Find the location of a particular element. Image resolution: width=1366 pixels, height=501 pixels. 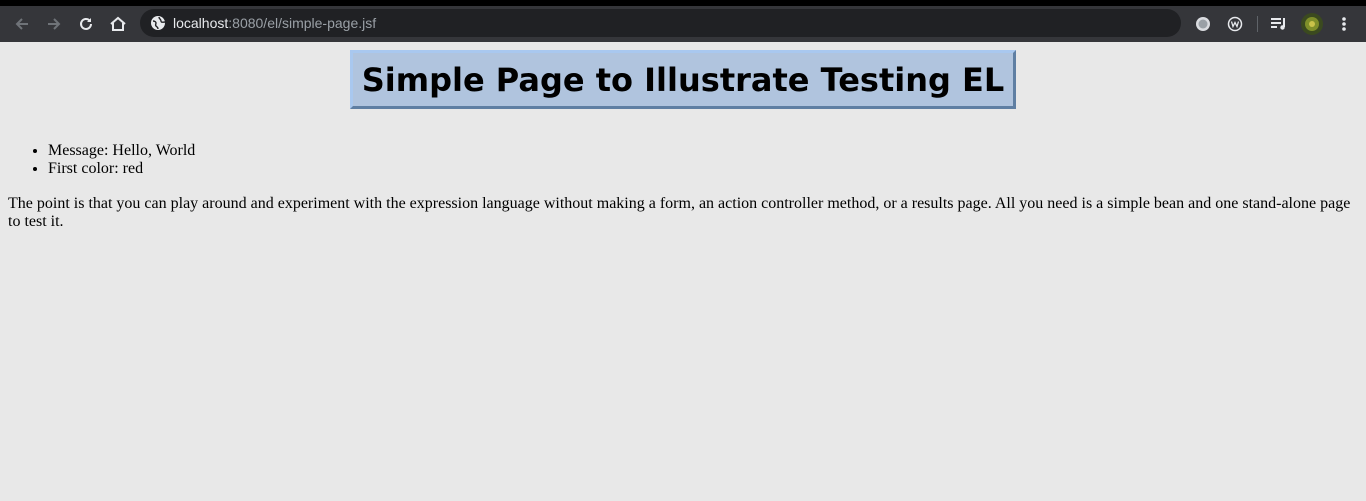

media-control-button is located at coordinates (1279, 24).